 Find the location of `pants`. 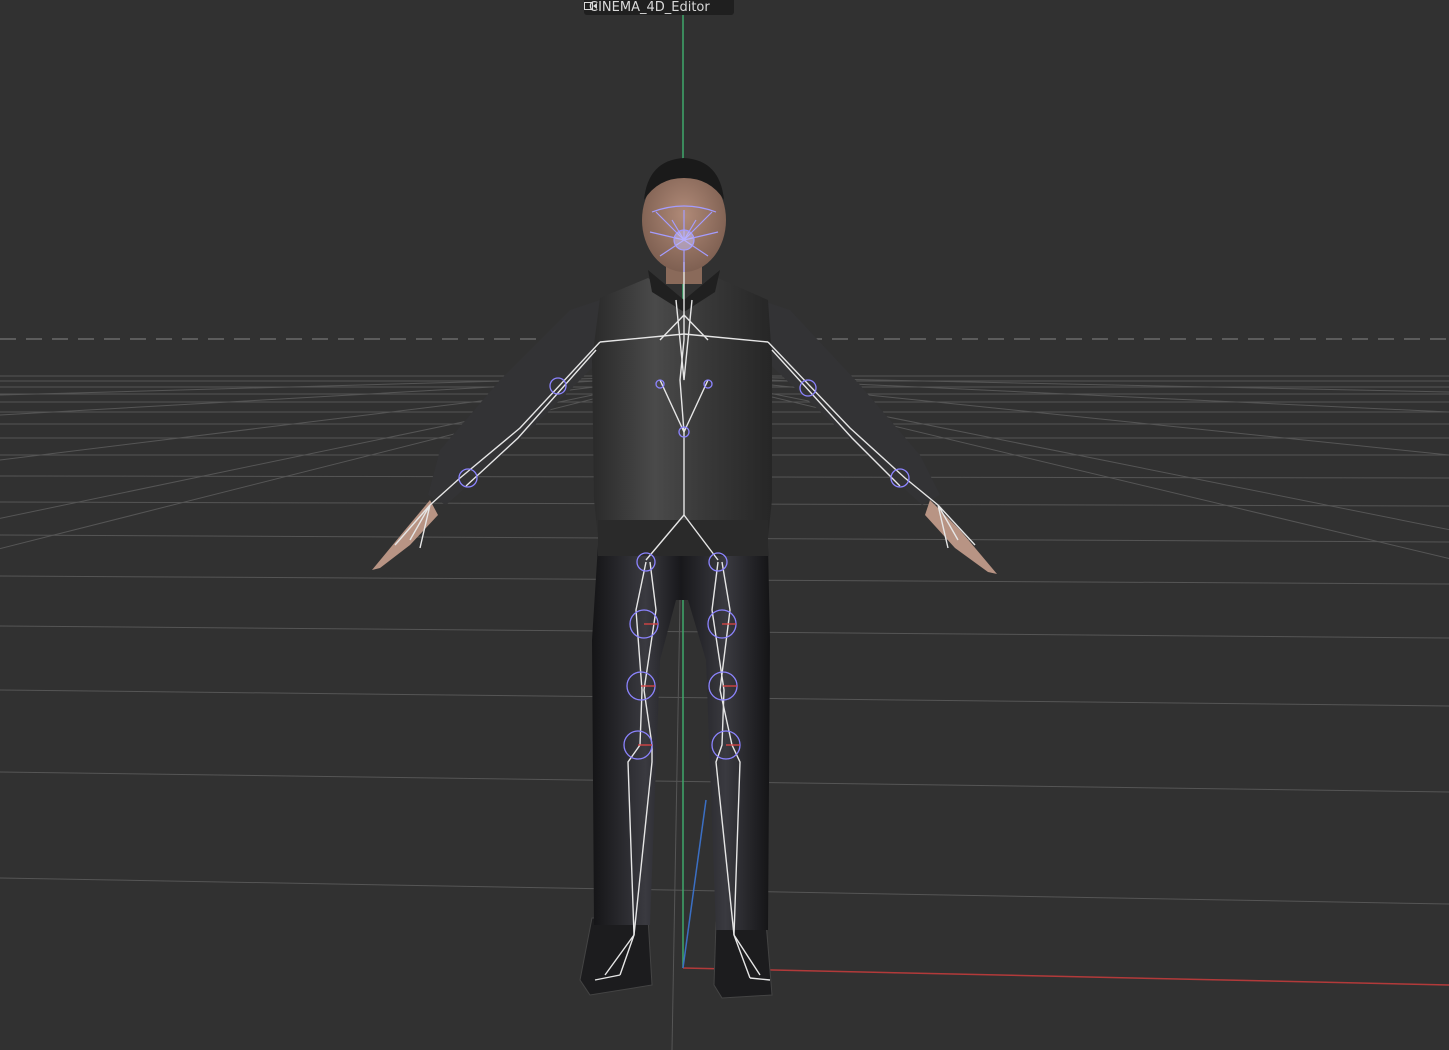

pants is located at coordinates (681, 737).